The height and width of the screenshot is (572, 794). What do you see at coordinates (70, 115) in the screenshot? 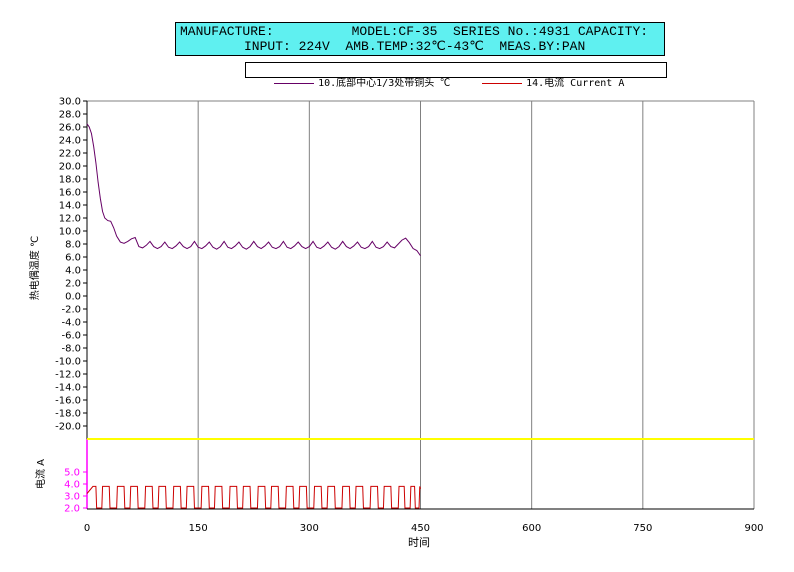
I see `y-tick-label: 28.0` at bounding box center [70, 115].